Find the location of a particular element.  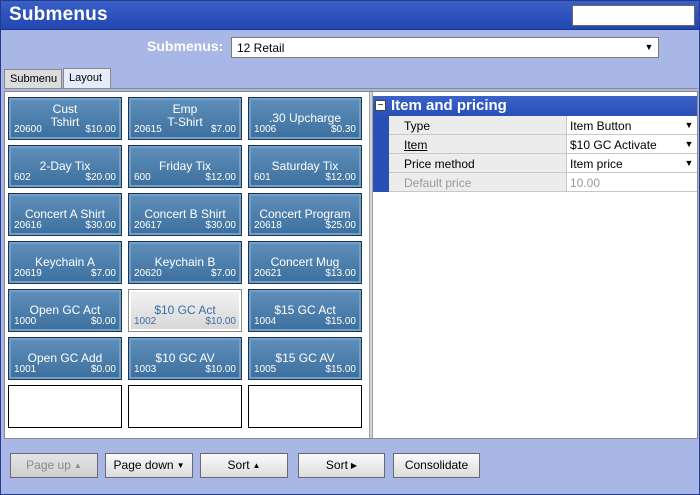

button-code: 20620 is located at coordinates (148, 273).